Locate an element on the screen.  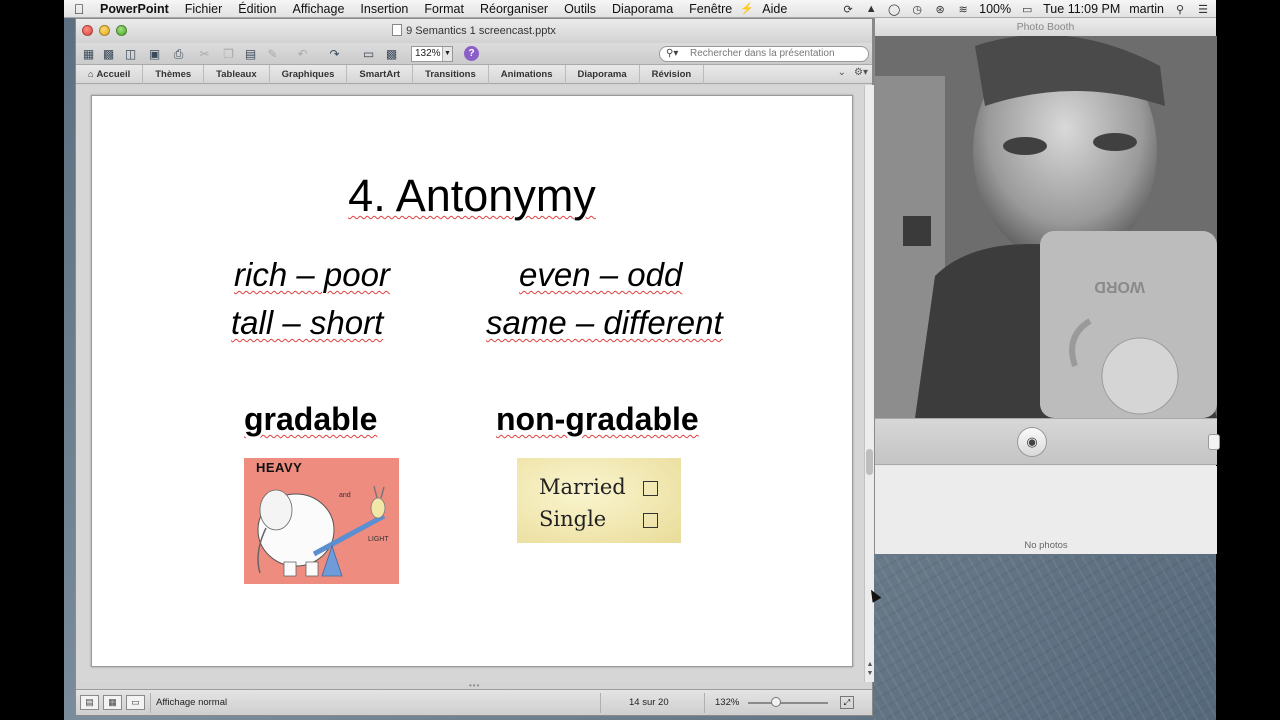
print-icon: ⎙ is located at coordinates (178, 54).